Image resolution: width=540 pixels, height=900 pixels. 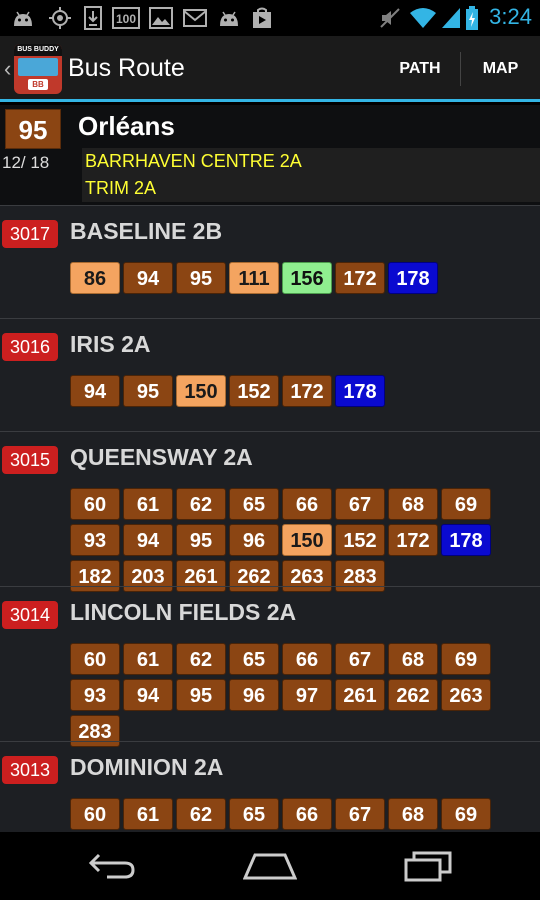 What do you see at coordinates (311, 175) in the screenshot?
I see `route-via-box: BARRHAVEN CENTRE 2A TRIM 2A` at bounding box center [311, 175].